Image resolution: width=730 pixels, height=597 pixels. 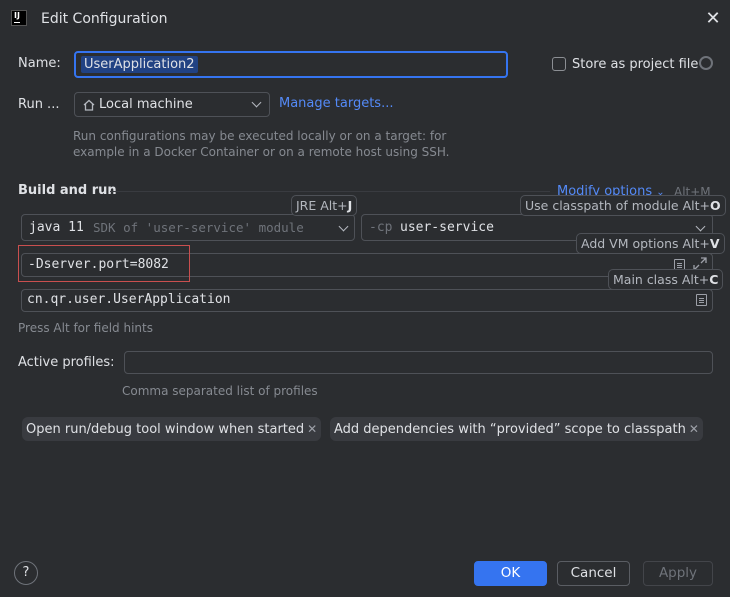 What do you see at coordinates (713, 19) in the screenshot?
I see `close-icon: ✕` at bounding box center [713, 19].